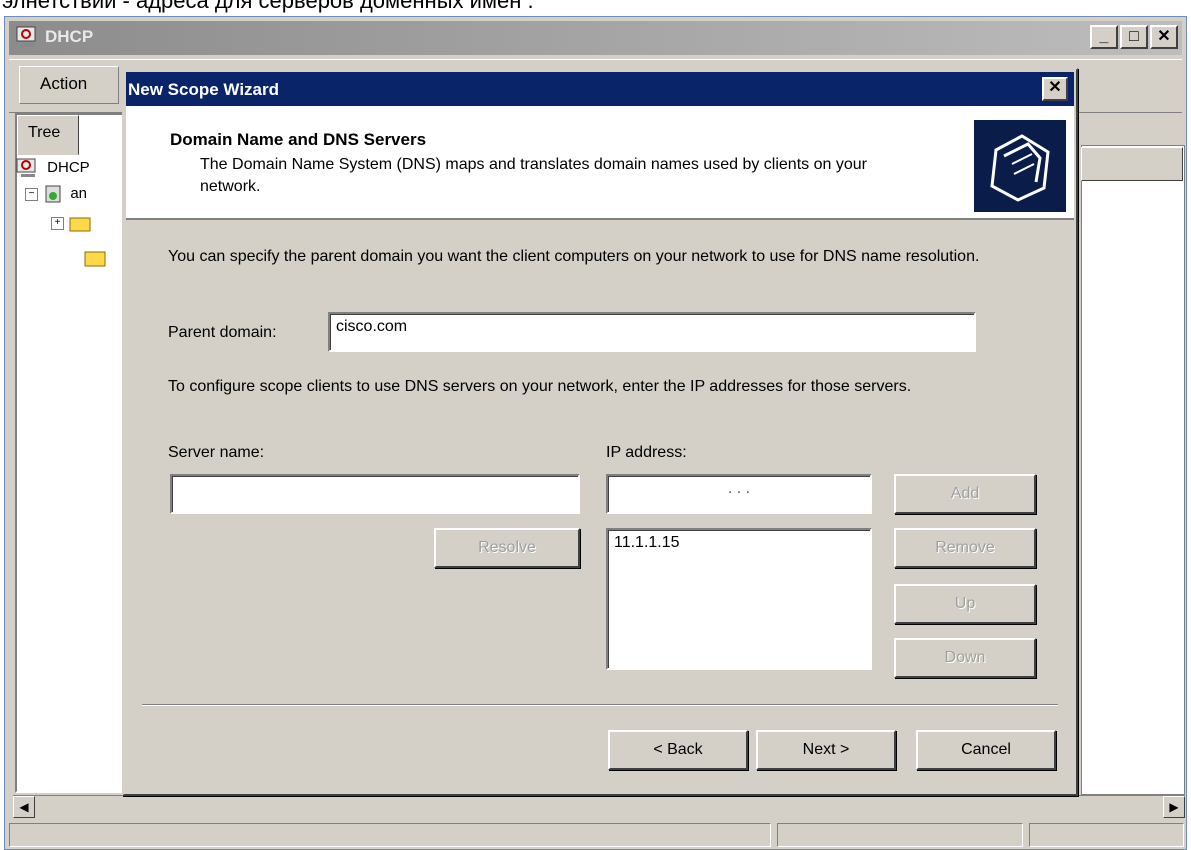  I want to click on cancel-button: Cancel, so click(986, 750).